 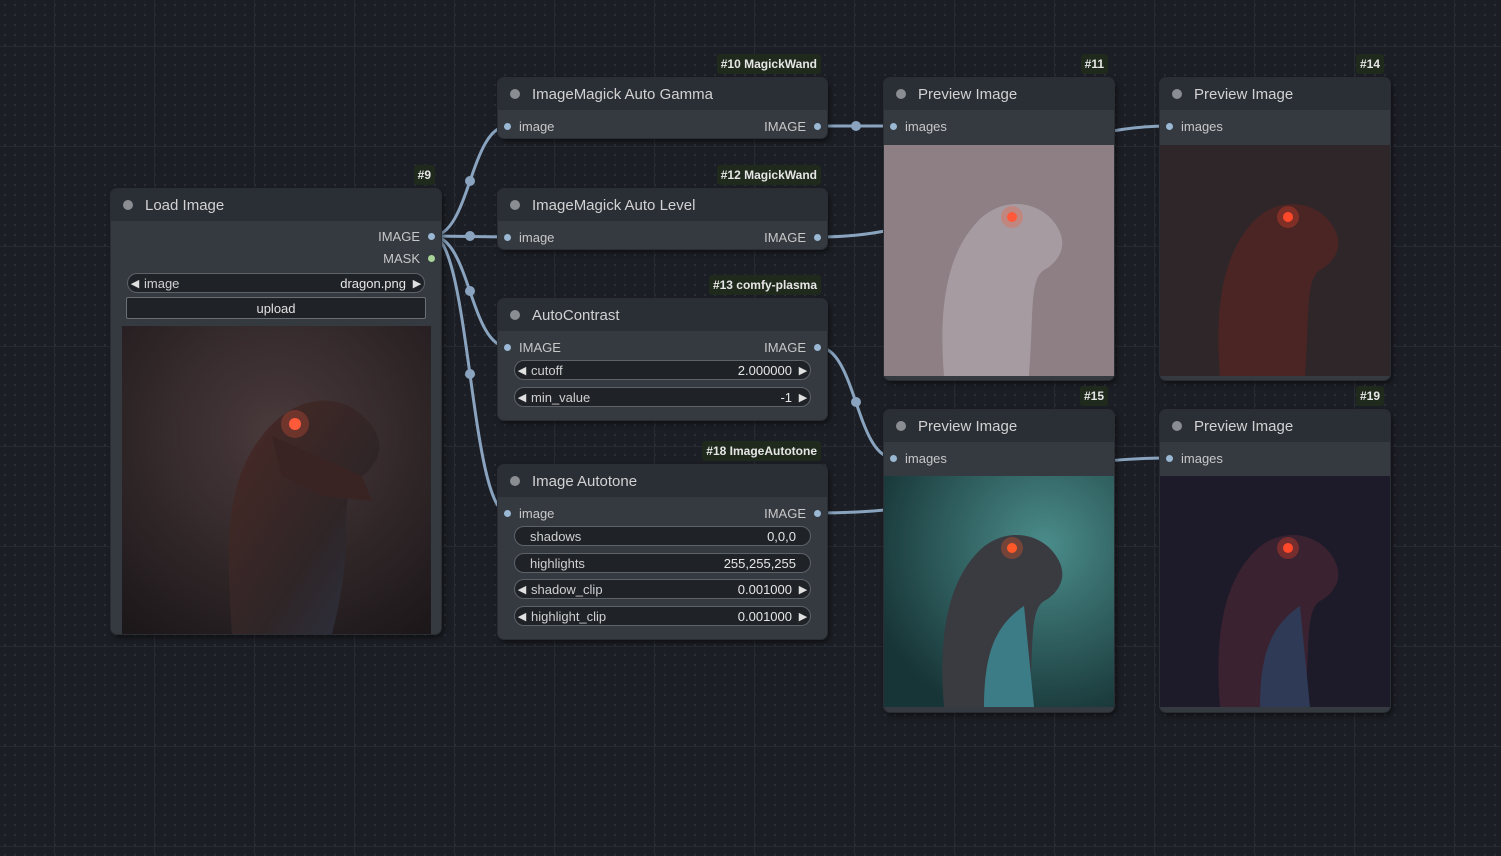 What do you see at coordinates (622, 94) in the screenshot?
I see `node-title: ImageMagick Auto Gamma` at bounding box center [622, 94].